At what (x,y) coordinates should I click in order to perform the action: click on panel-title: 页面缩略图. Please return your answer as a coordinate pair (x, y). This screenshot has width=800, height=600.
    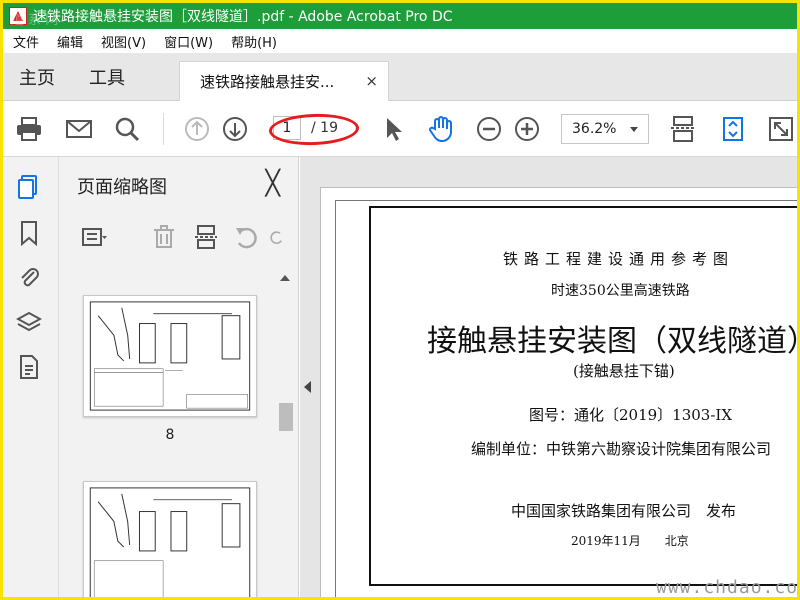
    Looking at the image, I should click on (122, 187).